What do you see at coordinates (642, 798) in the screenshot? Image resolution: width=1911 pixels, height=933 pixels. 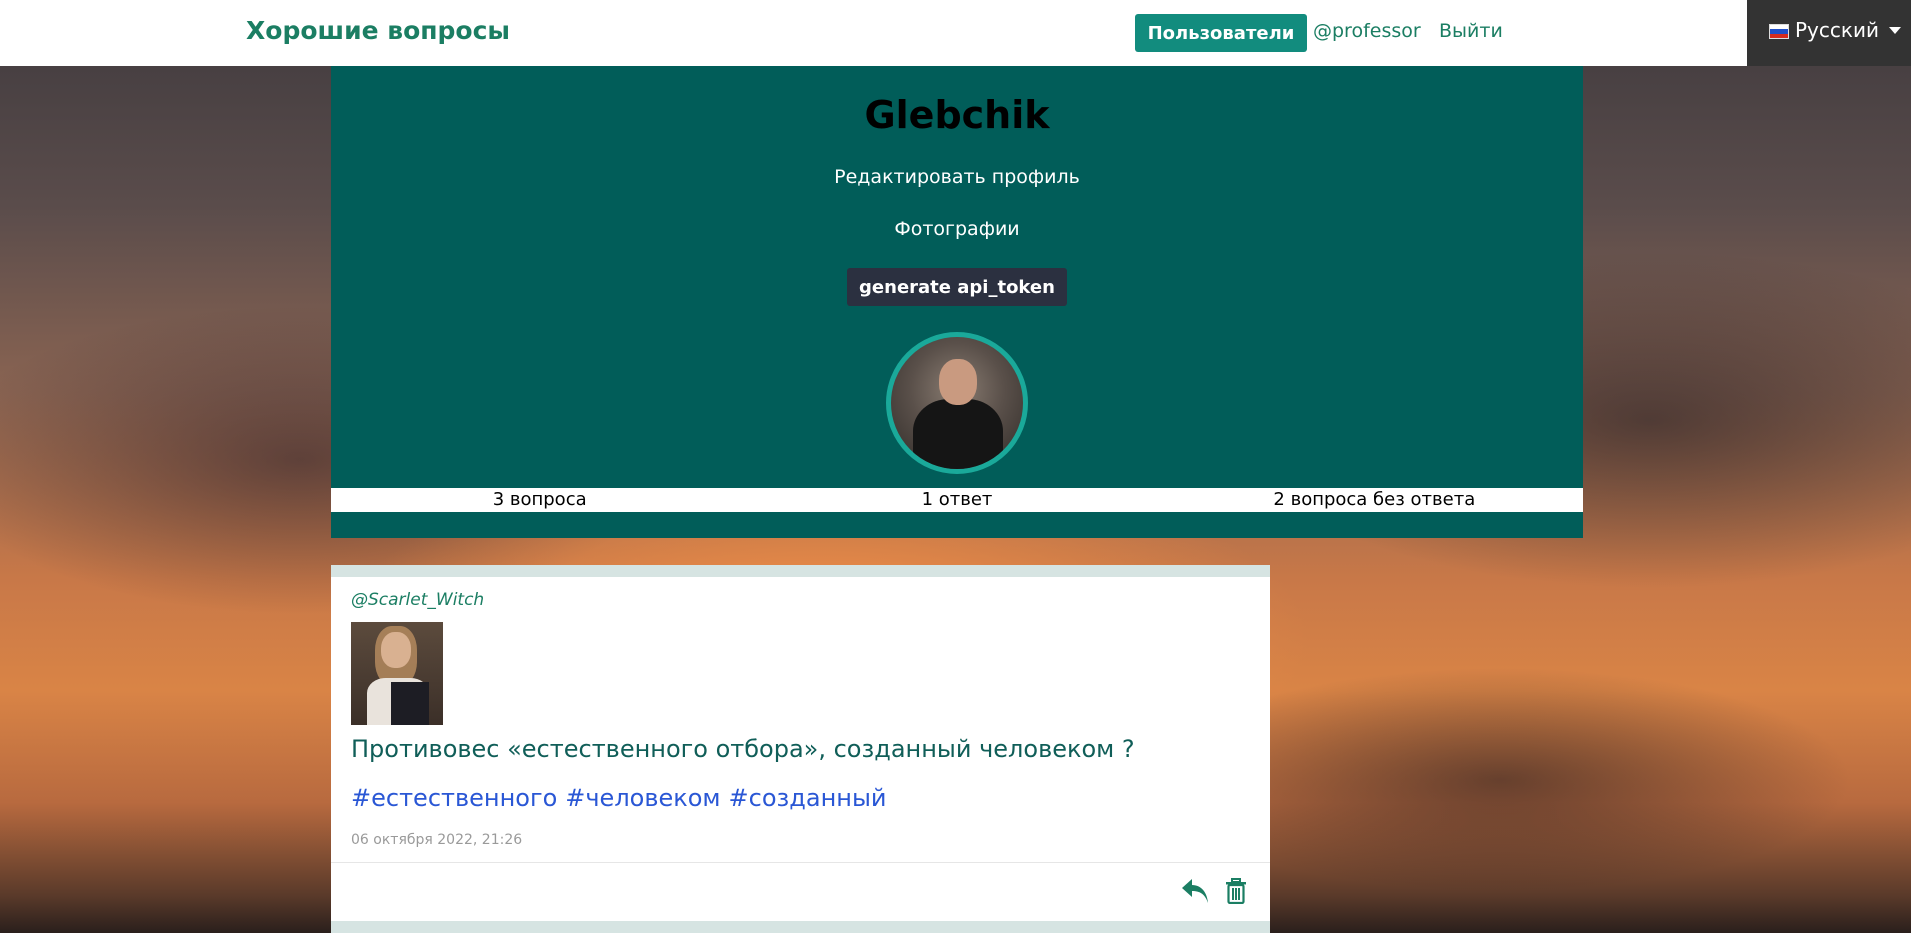 I see `tag-link: #человеком` at bounding box center [642, 798].